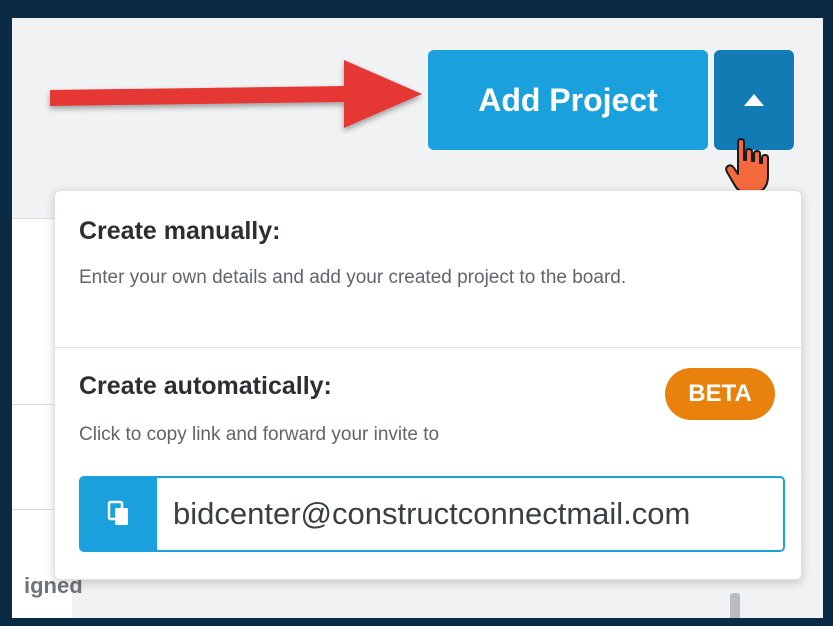 The width and height of the screenshot is (833, 626). Describe the element at coordinates (747, 166) in the screenshot. I see `hand-pointer-cursor-icon` at that location.